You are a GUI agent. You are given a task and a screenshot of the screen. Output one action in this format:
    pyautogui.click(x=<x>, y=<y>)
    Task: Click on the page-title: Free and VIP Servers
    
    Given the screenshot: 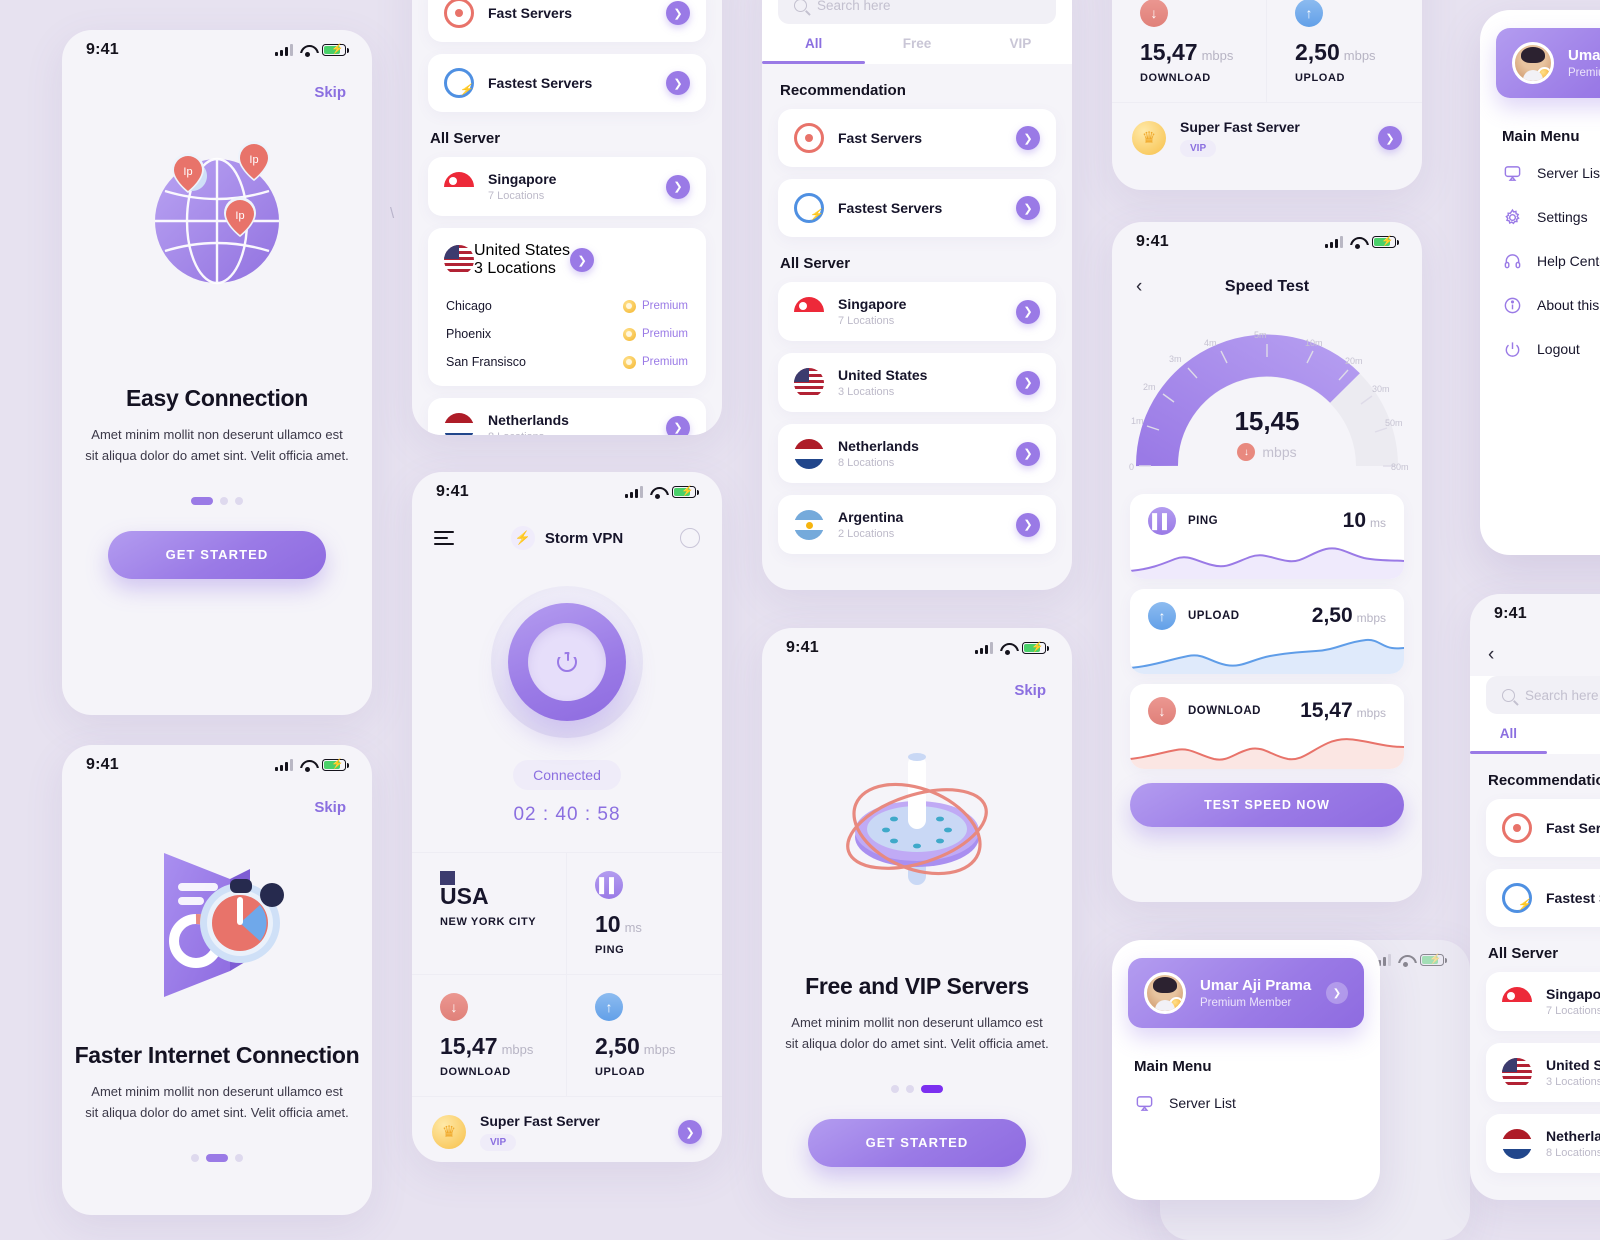 What is the action you would take?
    pyautogui.click(x=917, y=986)
    